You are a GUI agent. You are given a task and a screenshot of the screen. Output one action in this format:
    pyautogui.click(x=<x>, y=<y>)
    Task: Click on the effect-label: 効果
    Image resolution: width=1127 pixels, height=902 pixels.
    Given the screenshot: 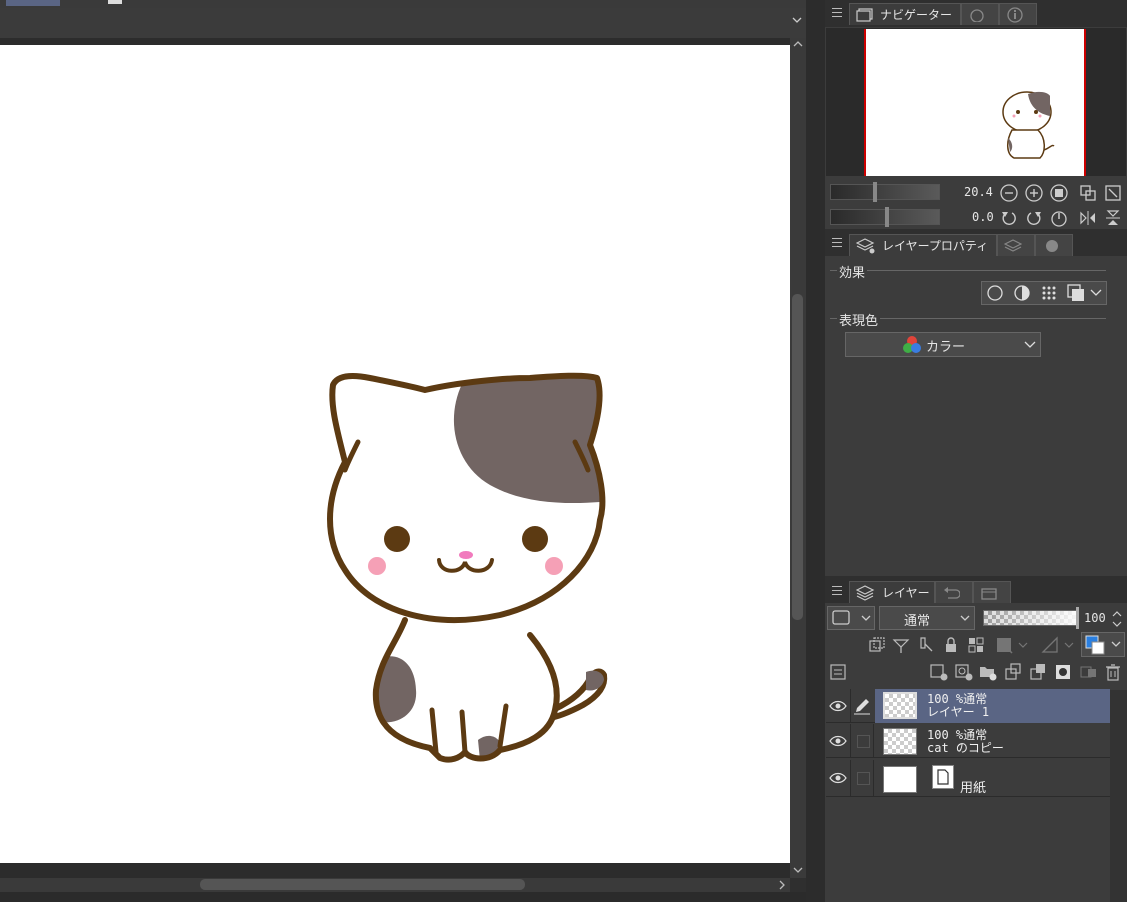 What is the action you would take?
    pyautogui.click(x=852, y=271)
    